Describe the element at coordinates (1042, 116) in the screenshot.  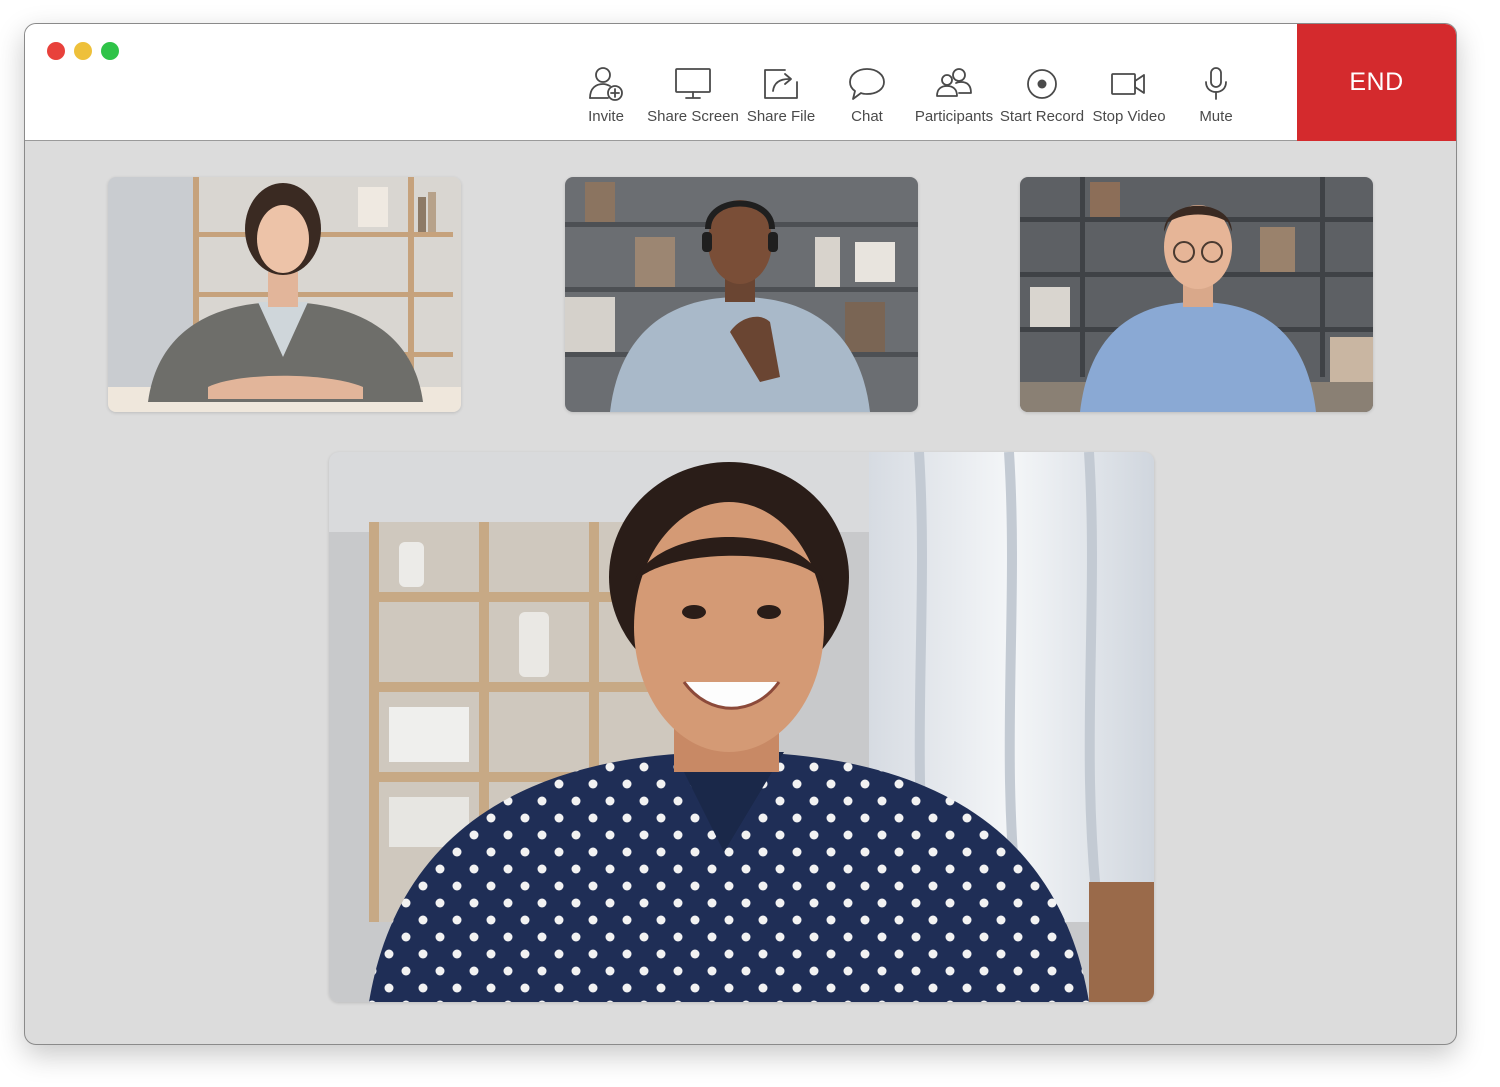
I see `start-record-label: Start Record` at that location.